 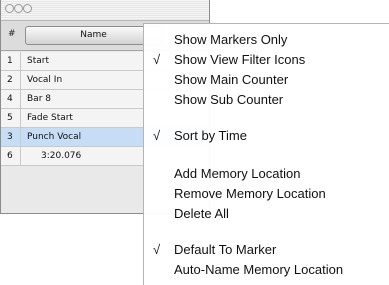 What do you see at coordinates (240, 59) in the screenshot?
I see `menu-item-label: Show View Filter Icons` at bounding box center [240, 59].